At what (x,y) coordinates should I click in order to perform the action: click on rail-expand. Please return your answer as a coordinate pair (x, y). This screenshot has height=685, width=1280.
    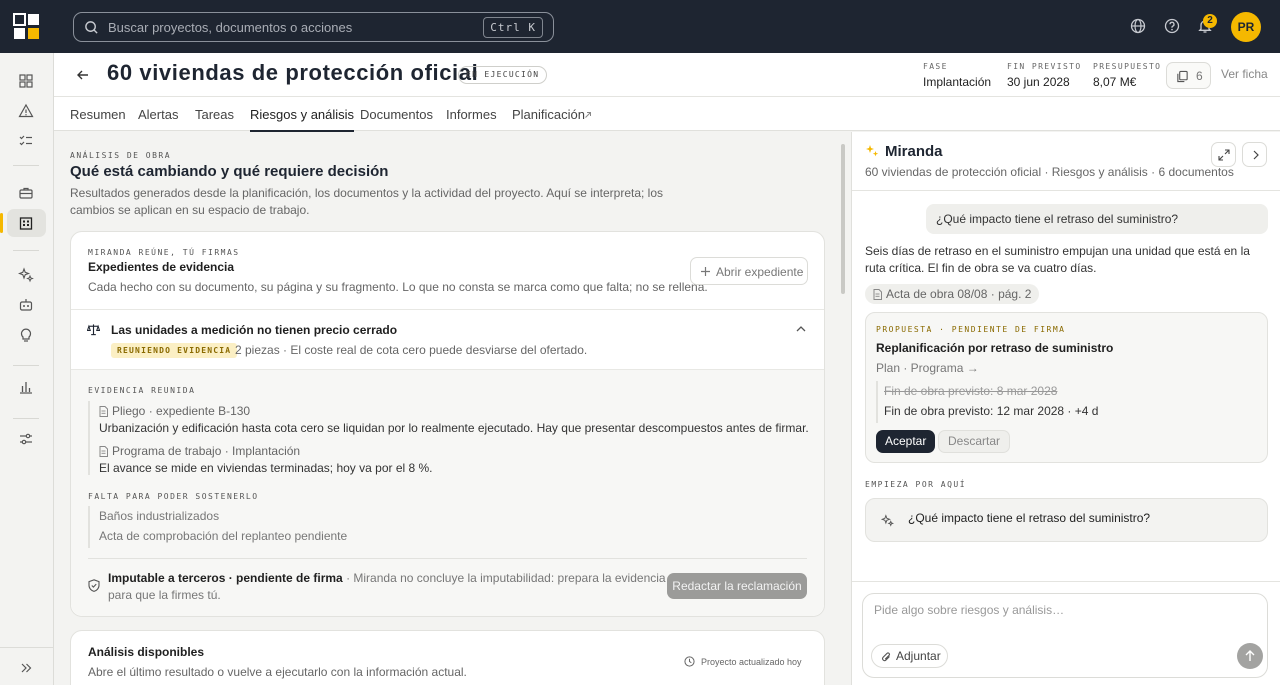
    Looking at the image, I should click on (26, 668).